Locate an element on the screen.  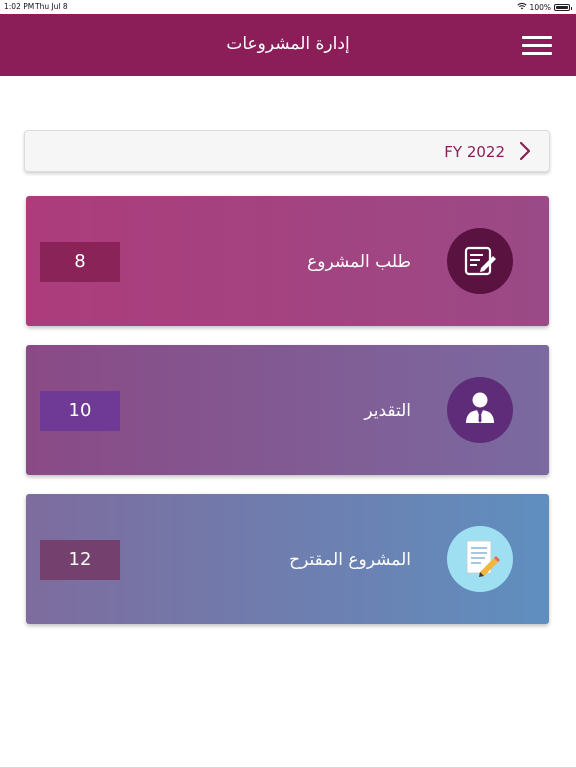
card-label: التقدير is located at coordinates (387, 411).